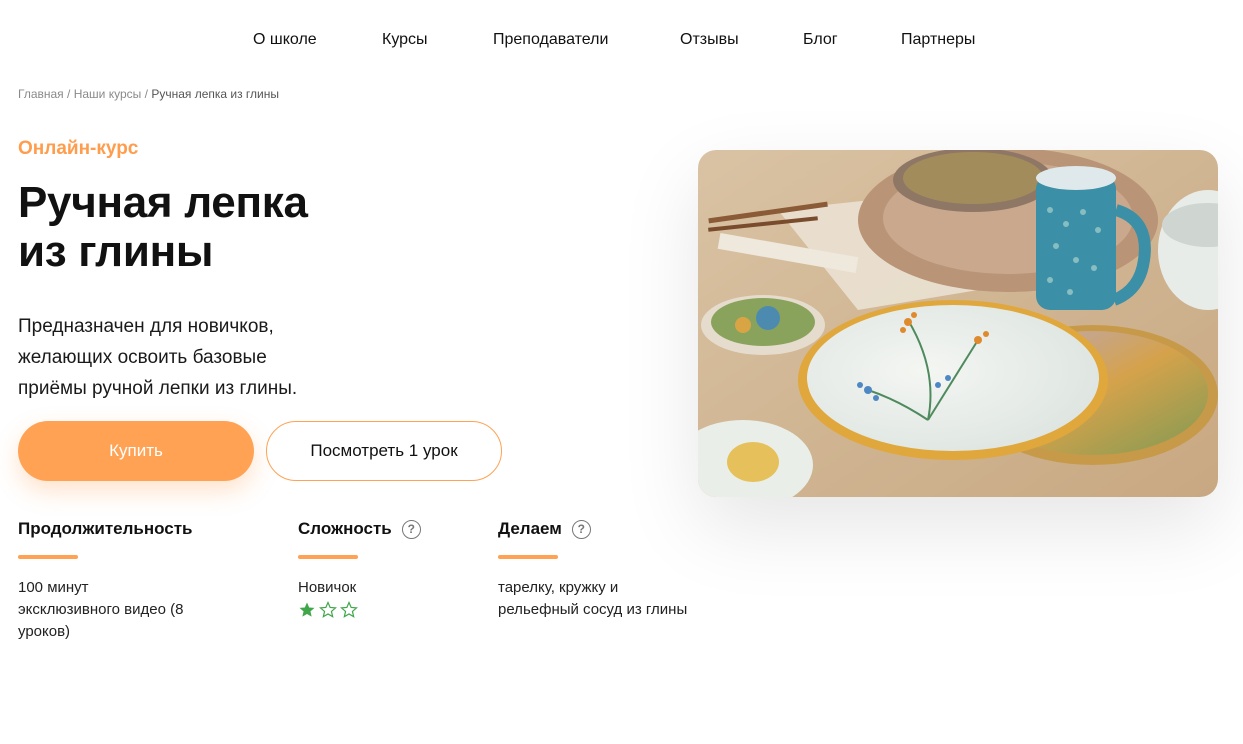 This screenshot has width=1243, height=744. I want to click on nav-link-blog: Блог, so click(820, 40).